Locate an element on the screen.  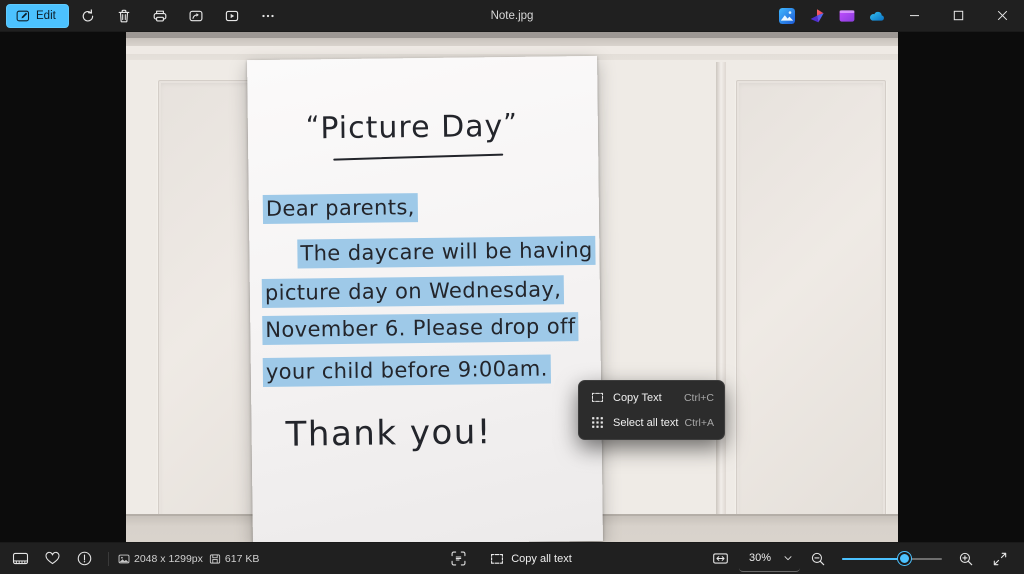
edit-button-label: Edit is located at coordinates (46, 15).